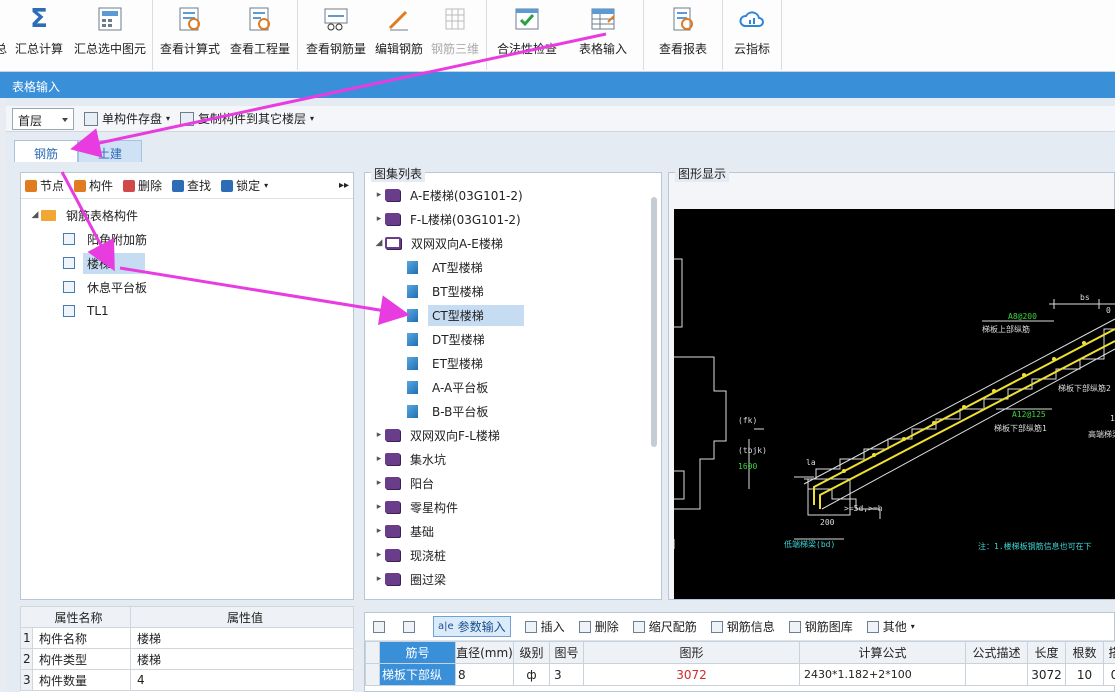  Describe the element at coordinates (466, 195) in the screenshot. I see `atlas-item-label: A-E楼梯(03G101-2)` at that location.